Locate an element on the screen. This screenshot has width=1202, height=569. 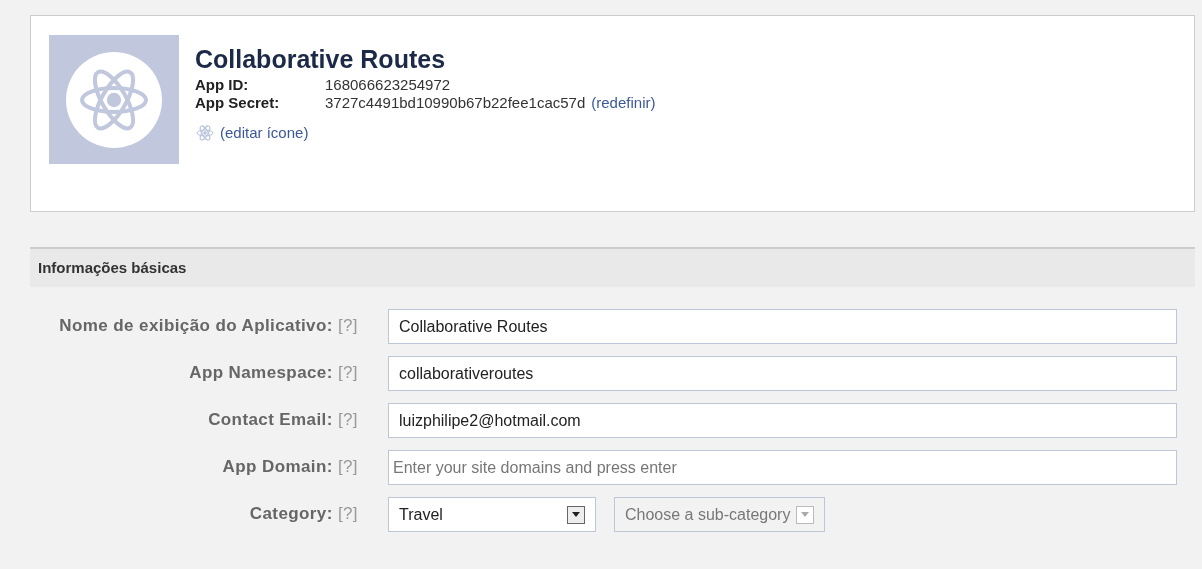
app-title: Collaborative Routes is located at coordinates (321, 59).